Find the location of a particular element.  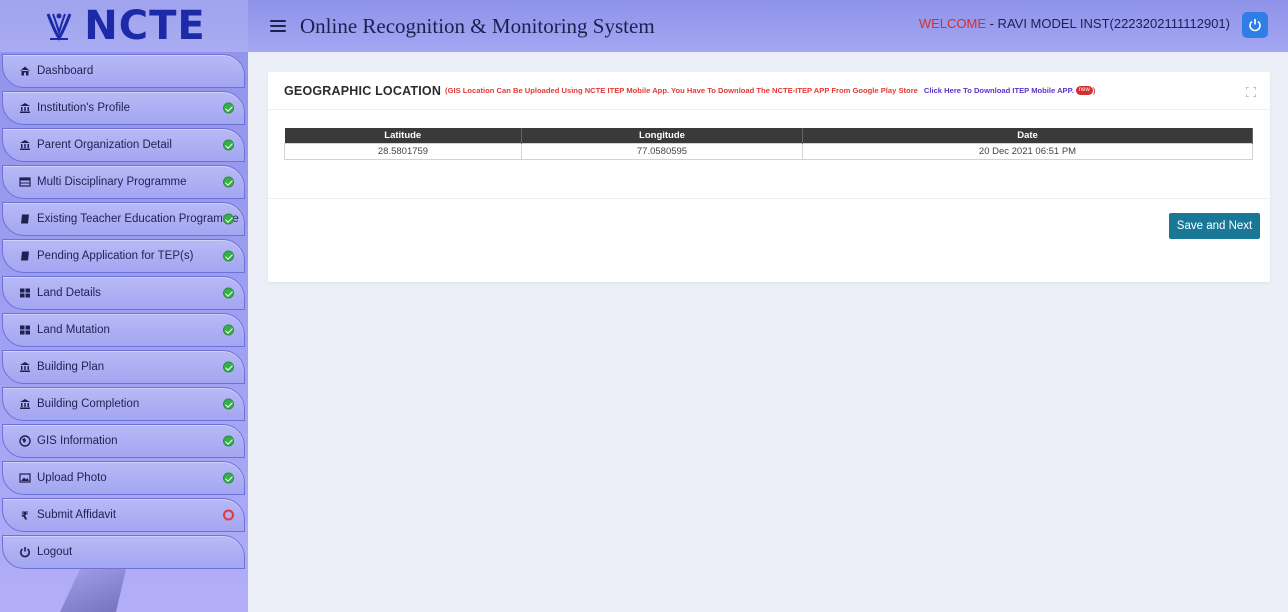

download-app-link: Click Here To Download ITEP Mobile APP. is located at coordinates (999, 90).